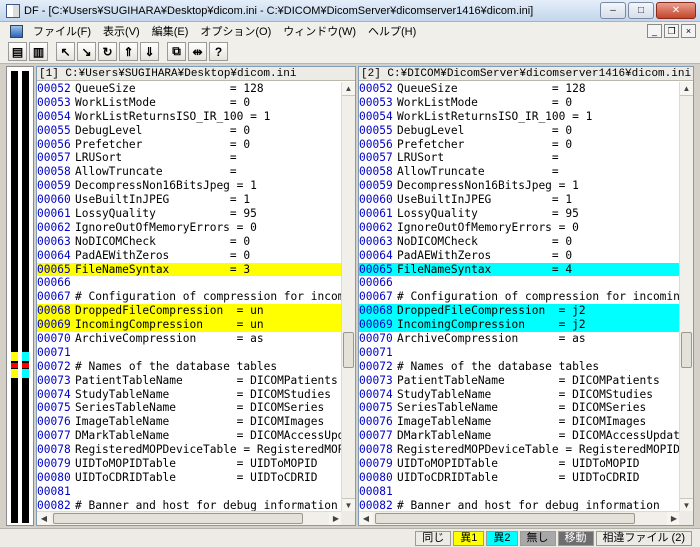  What do you see at coordinates (38, 51) in the screenshot?
I see `open-folder-button: ▥` at bounding box center [38, 51].